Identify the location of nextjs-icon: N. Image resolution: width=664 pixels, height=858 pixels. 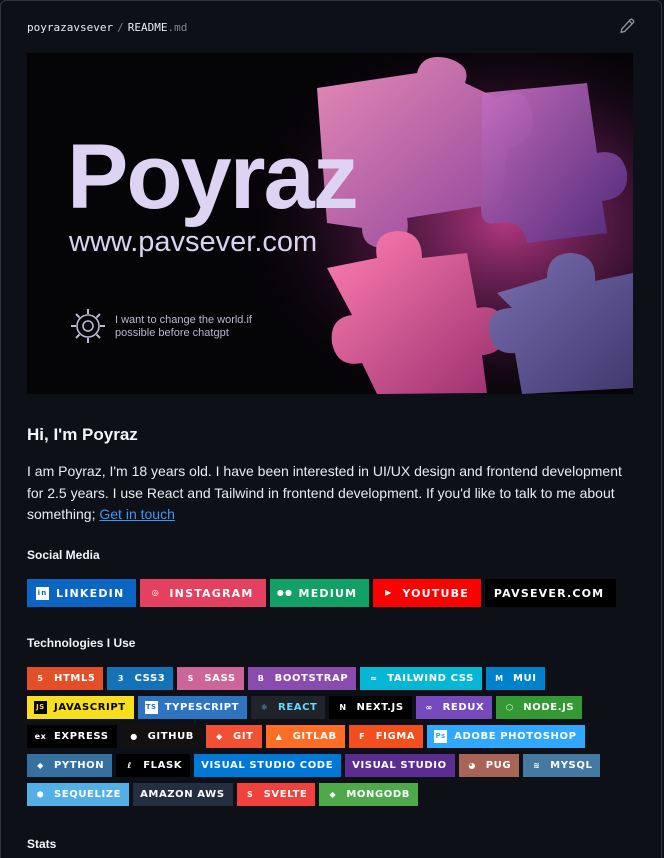
(343, 707).